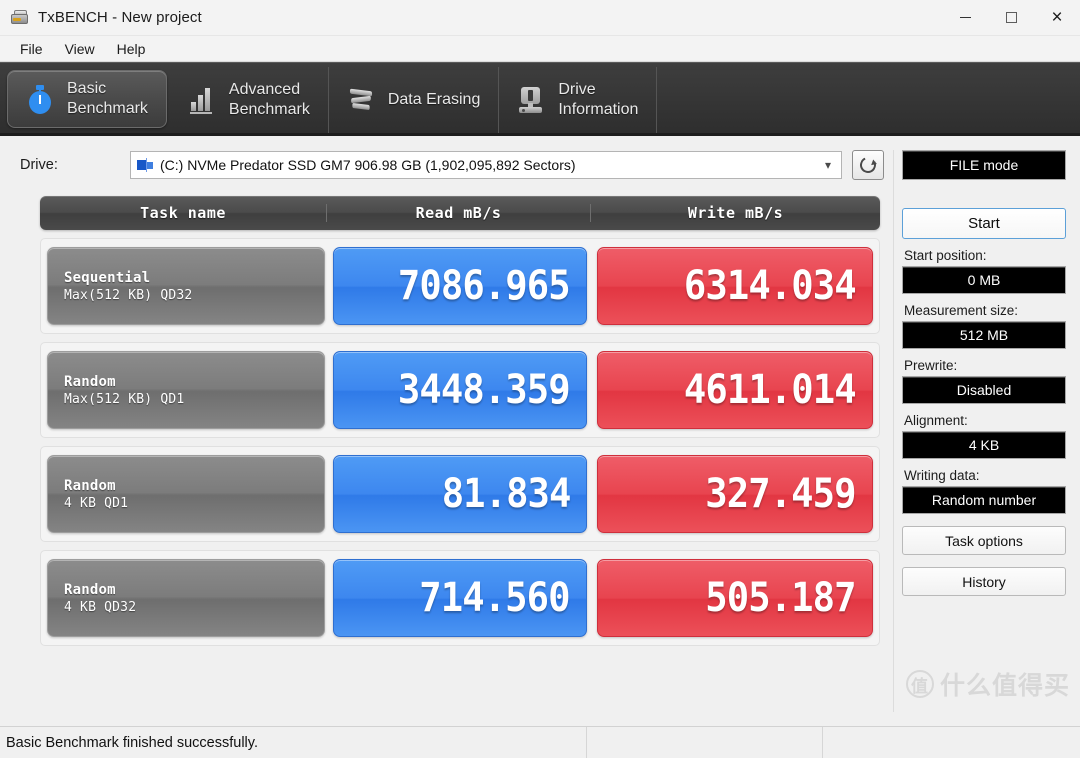 Image resolution: width=1080 pixels, height=758 pixels. I want to click on task-subtitle: Max(512 KB) QD1, so click(124, 399).